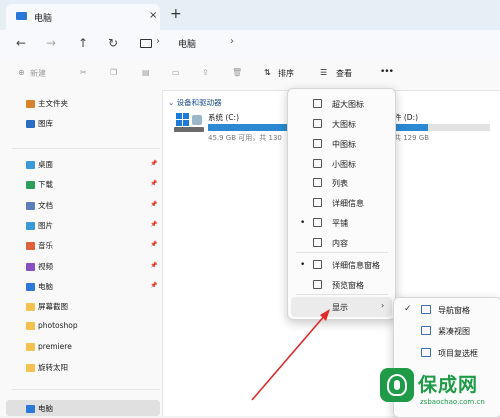 Image resolution: width=500 pixels, height=418 pixels. I want to click on sidebar-item-folder-1: photoshop, so click(52, 328).